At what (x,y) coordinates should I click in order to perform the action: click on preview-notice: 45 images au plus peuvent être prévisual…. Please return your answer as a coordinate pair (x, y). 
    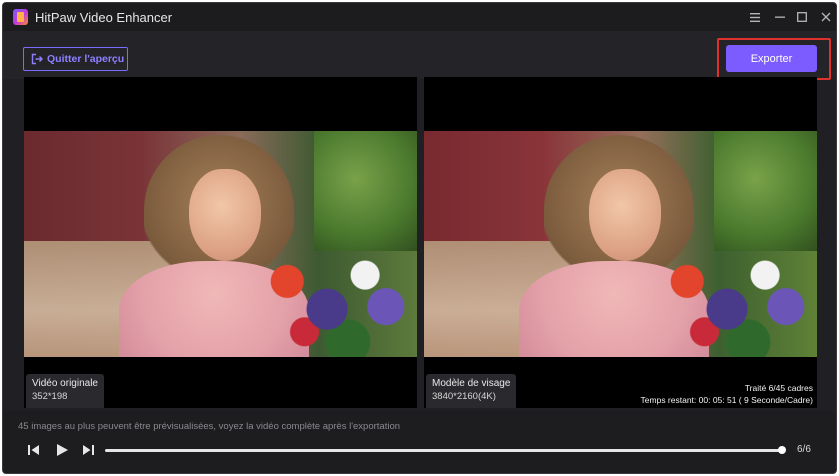
    Looking at the image, I should click on (209, 426).